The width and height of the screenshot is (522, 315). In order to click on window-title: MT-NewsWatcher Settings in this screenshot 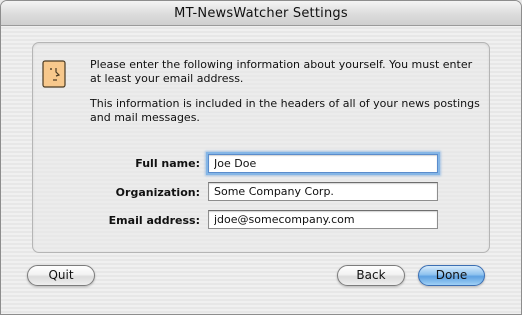, I will do `click(261, 13)`.